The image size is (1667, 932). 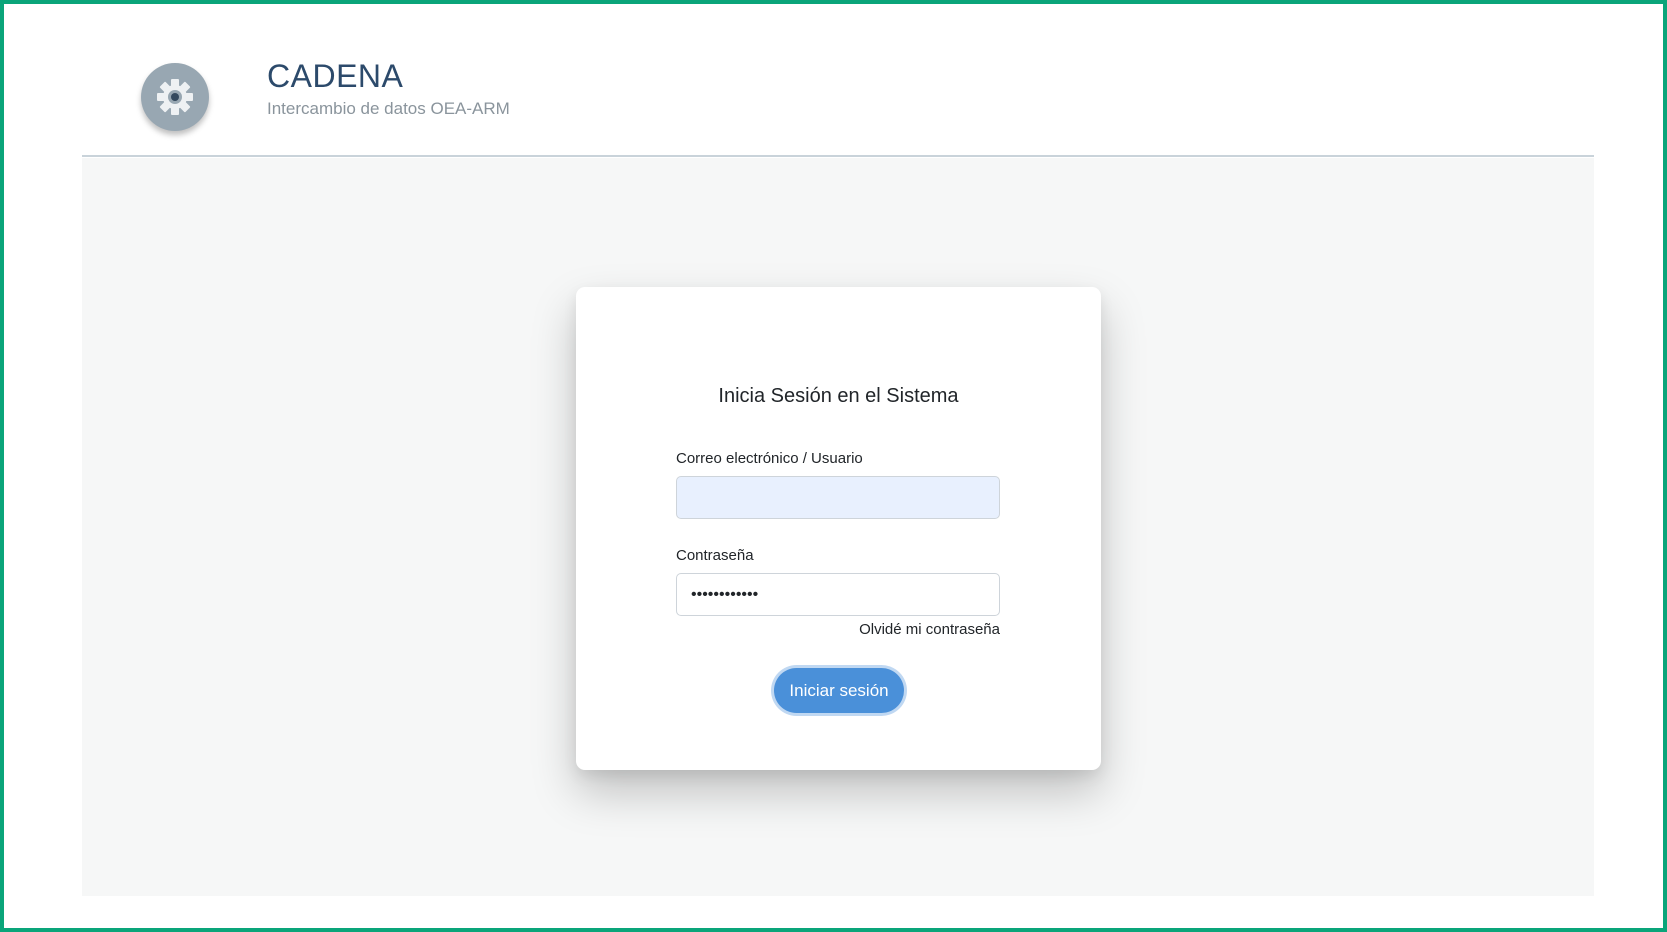 I want to click on email-field, so click(x=838, y=497).